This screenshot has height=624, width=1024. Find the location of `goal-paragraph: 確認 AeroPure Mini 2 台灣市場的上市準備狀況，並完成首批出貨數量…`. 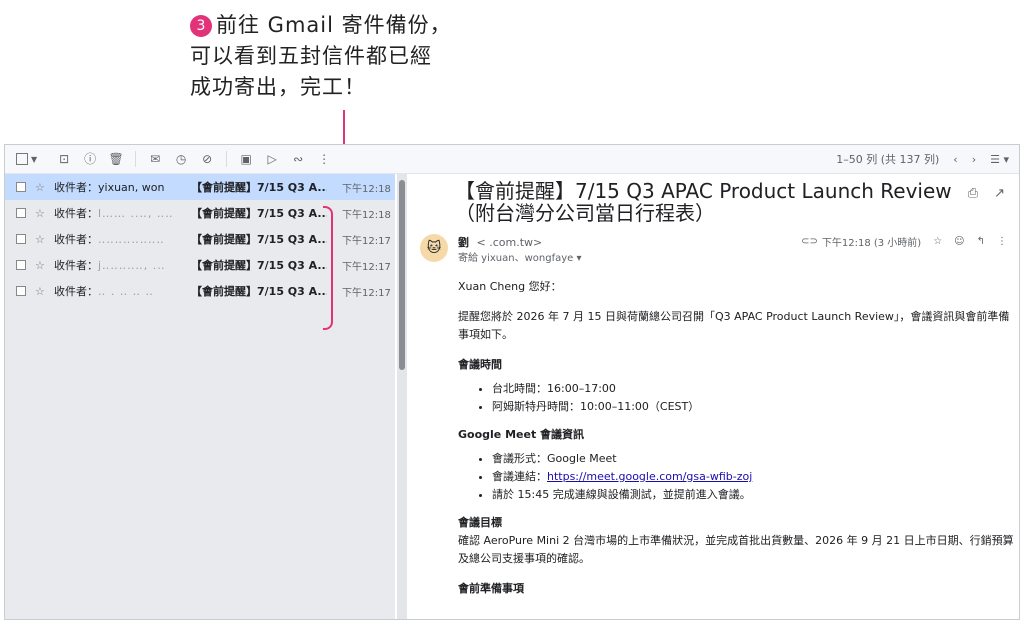

goal-paragraph: 確認 AeroPure Mini 2 台灣市場的上市準備狀況，並完成首批出貨數量… is located at coordinates (736, 549).